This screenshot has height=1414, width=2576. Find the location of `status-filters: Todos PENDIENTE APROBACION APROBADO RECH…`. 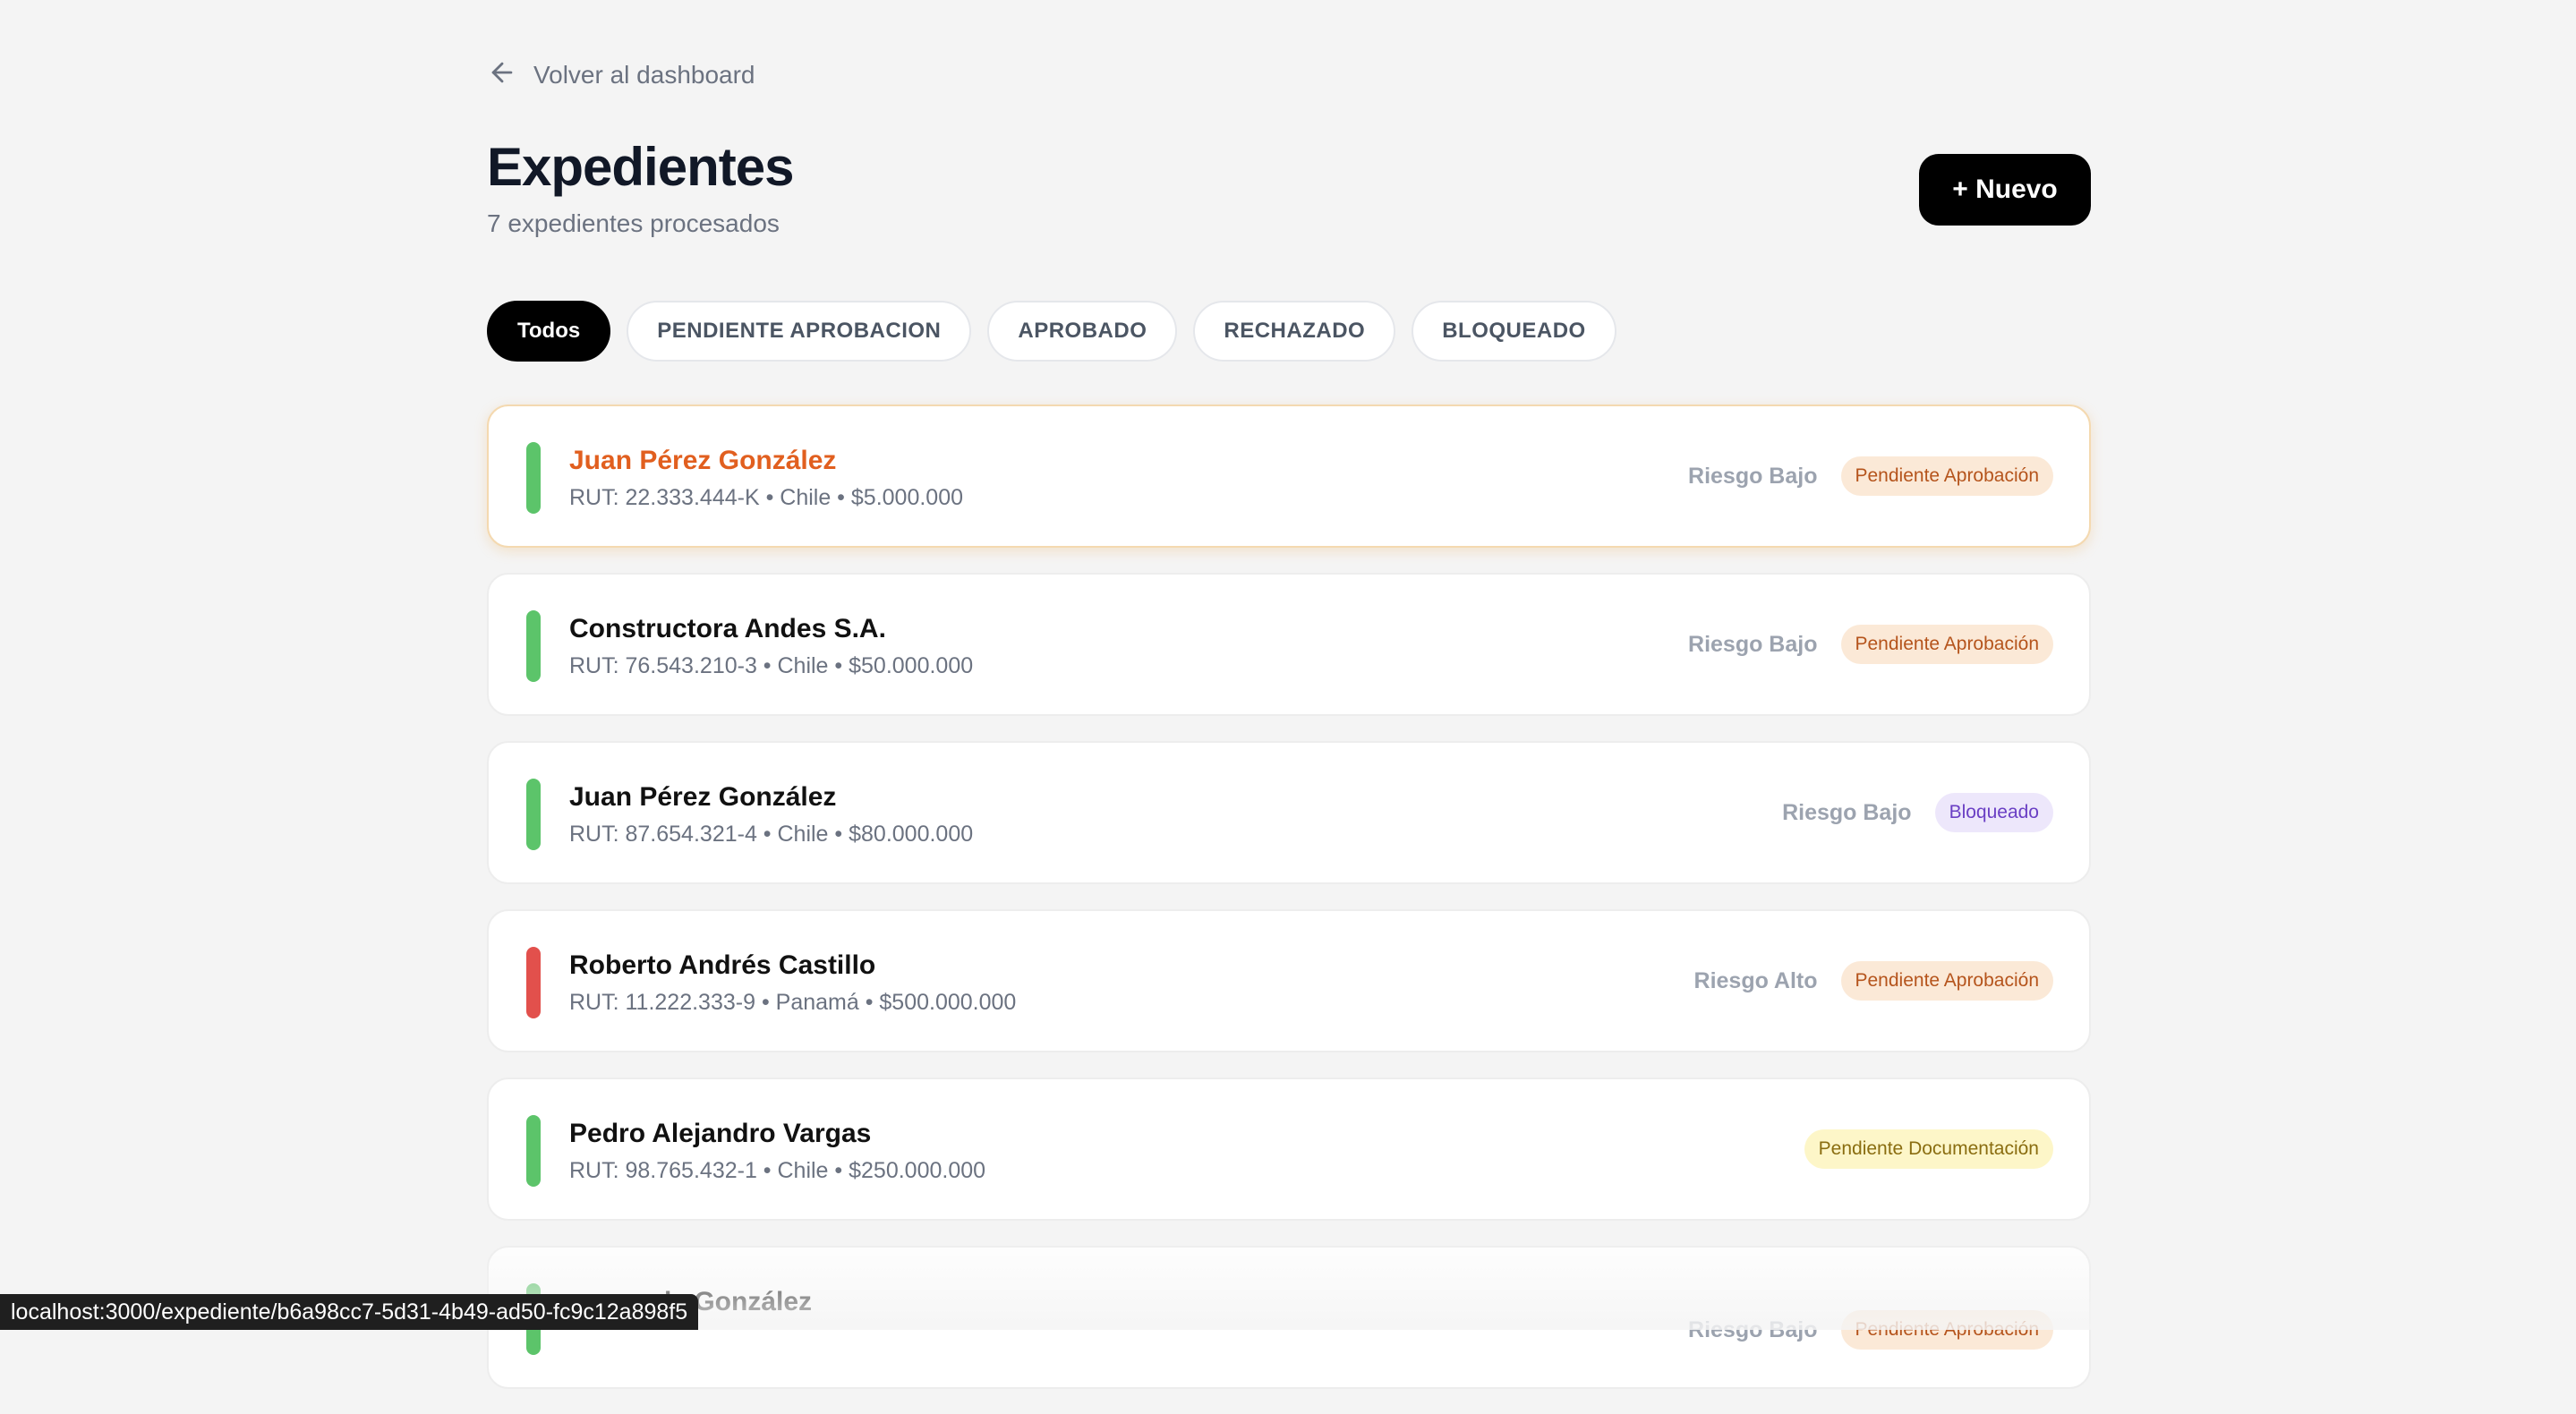

status-filters: Todos PENDIENTE APROBACION APROBADO RECH… is located at coordinates (1051, 331).